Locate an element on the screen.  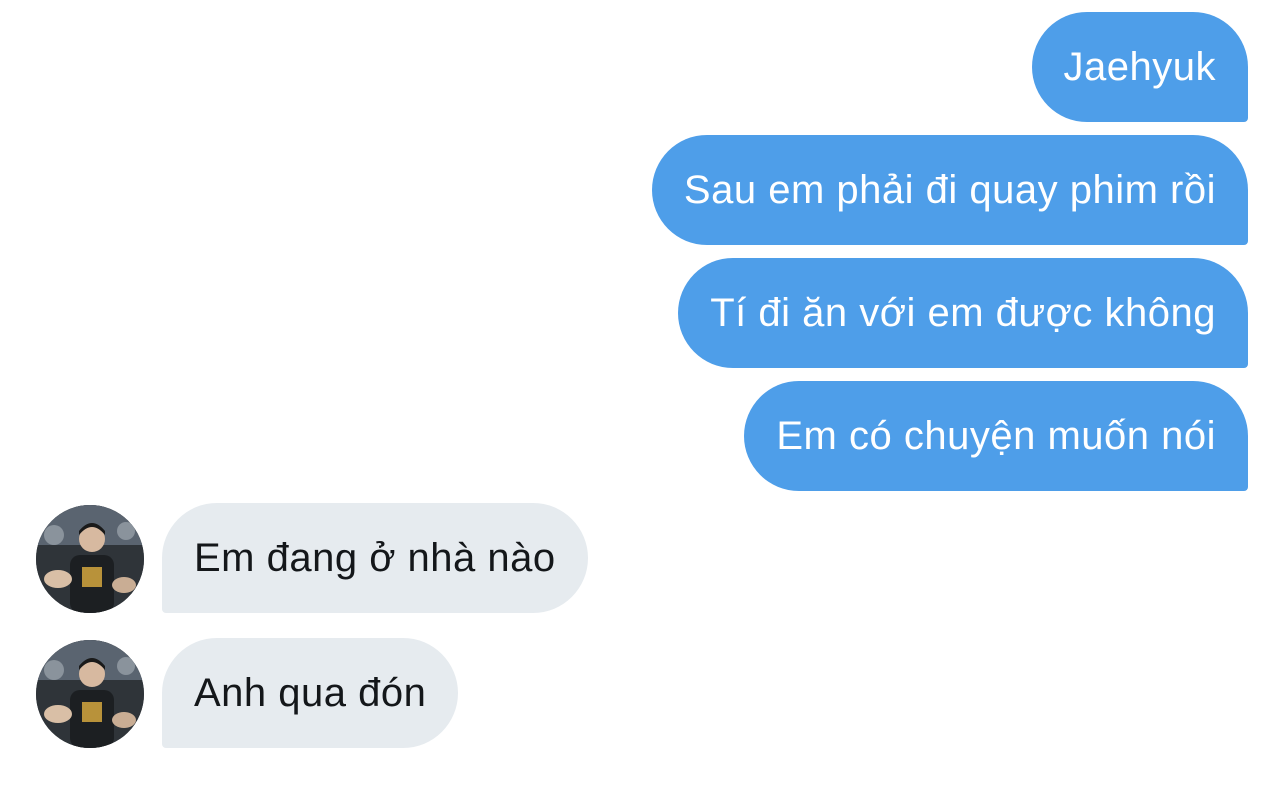
message-text: Em đang ở nhà nào is located at coordinates (375, 557).